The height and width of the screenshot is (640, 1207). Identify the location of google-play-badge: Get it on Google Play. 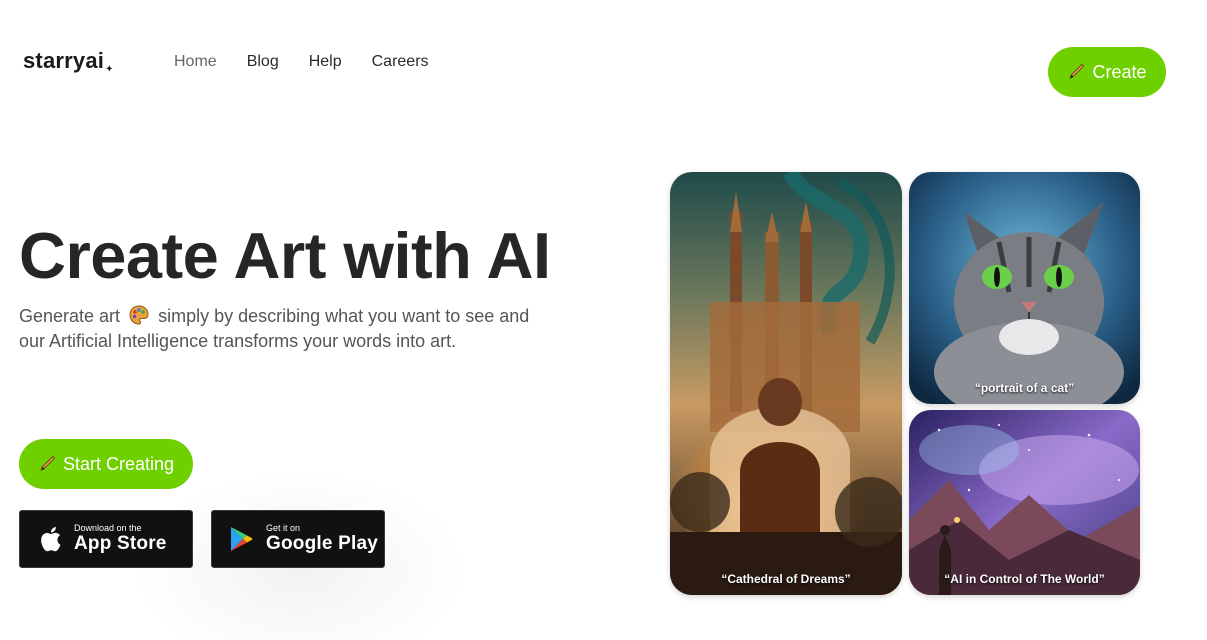
(298, 539).